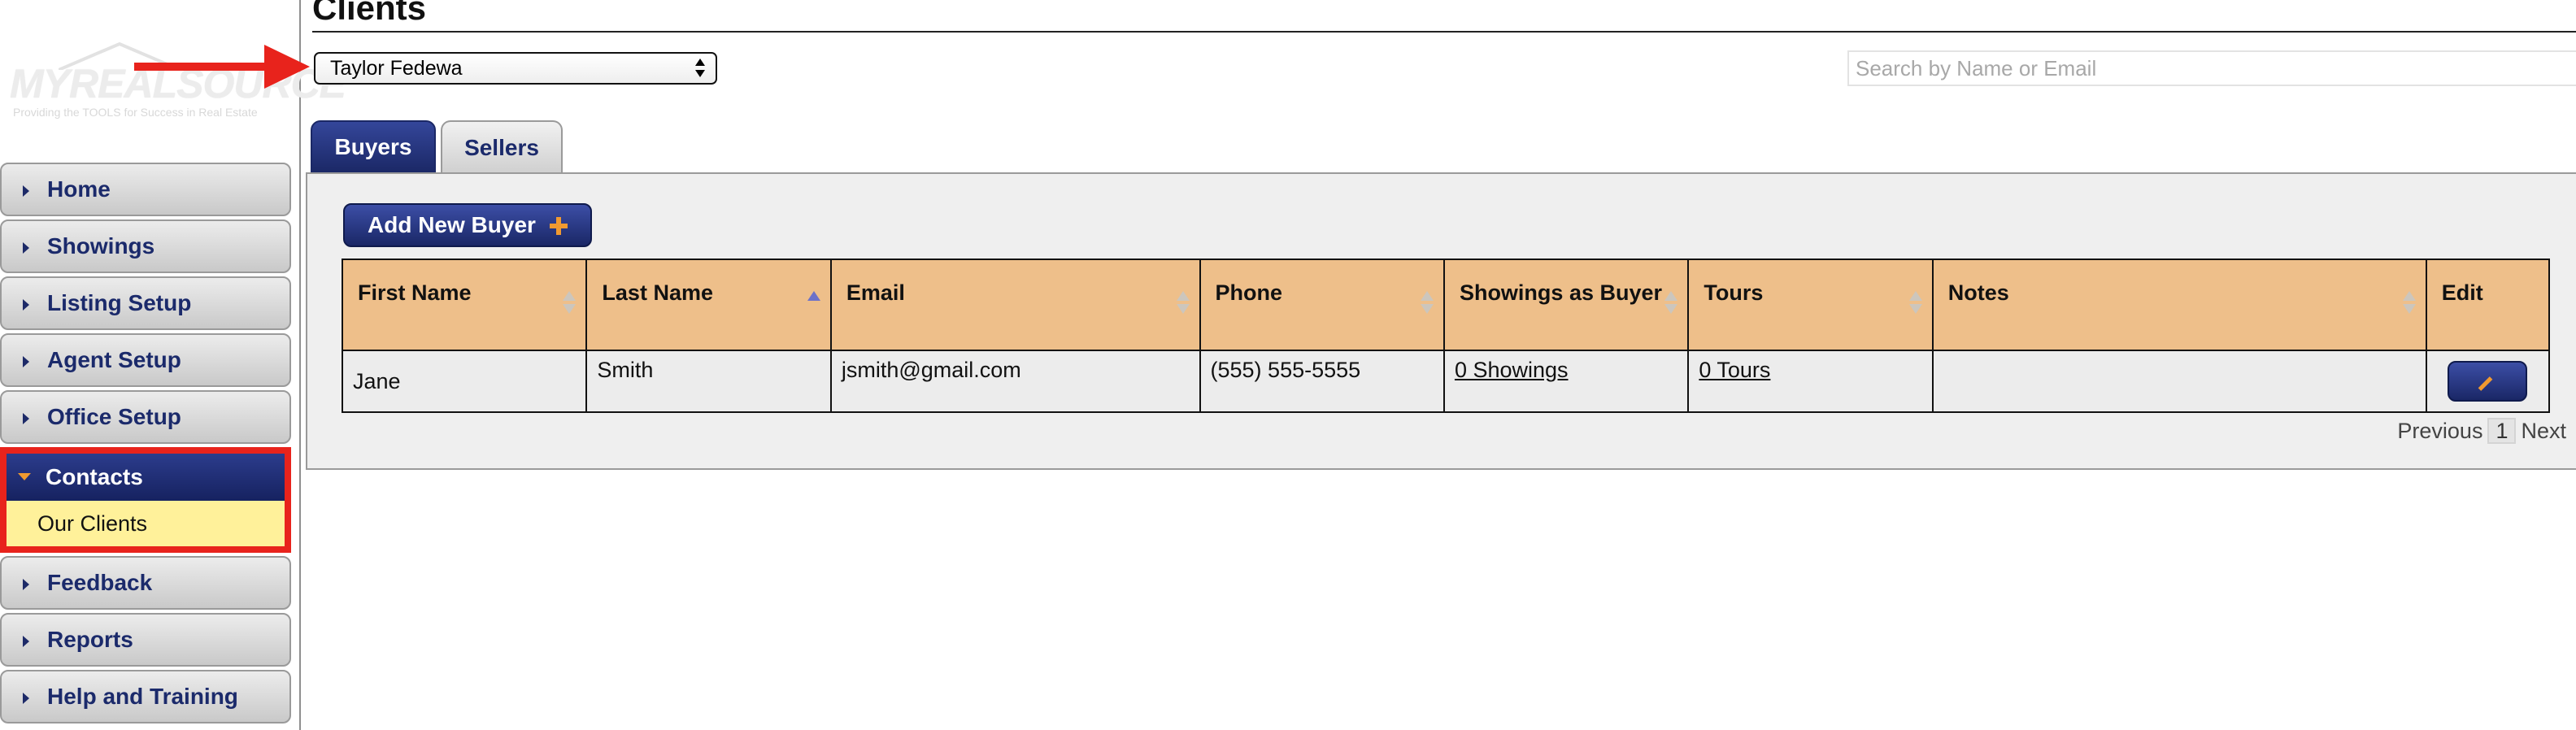  What do you see at coordinates (1444, 32) in the screenshot?
I see `title-divider` at bounding box center [1444, 32].